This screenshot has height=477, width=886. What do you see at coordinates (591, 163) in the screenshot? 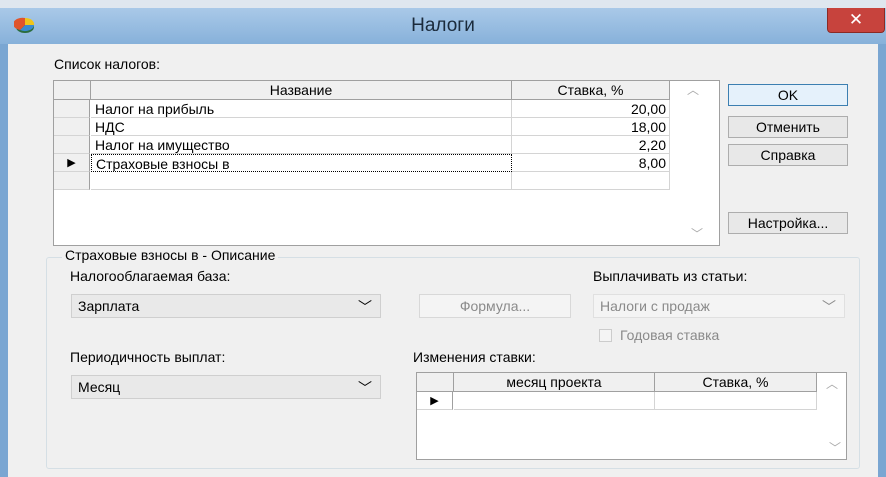
I see `tax-rate-cell: 8,00` at bounding box center [591, 163].